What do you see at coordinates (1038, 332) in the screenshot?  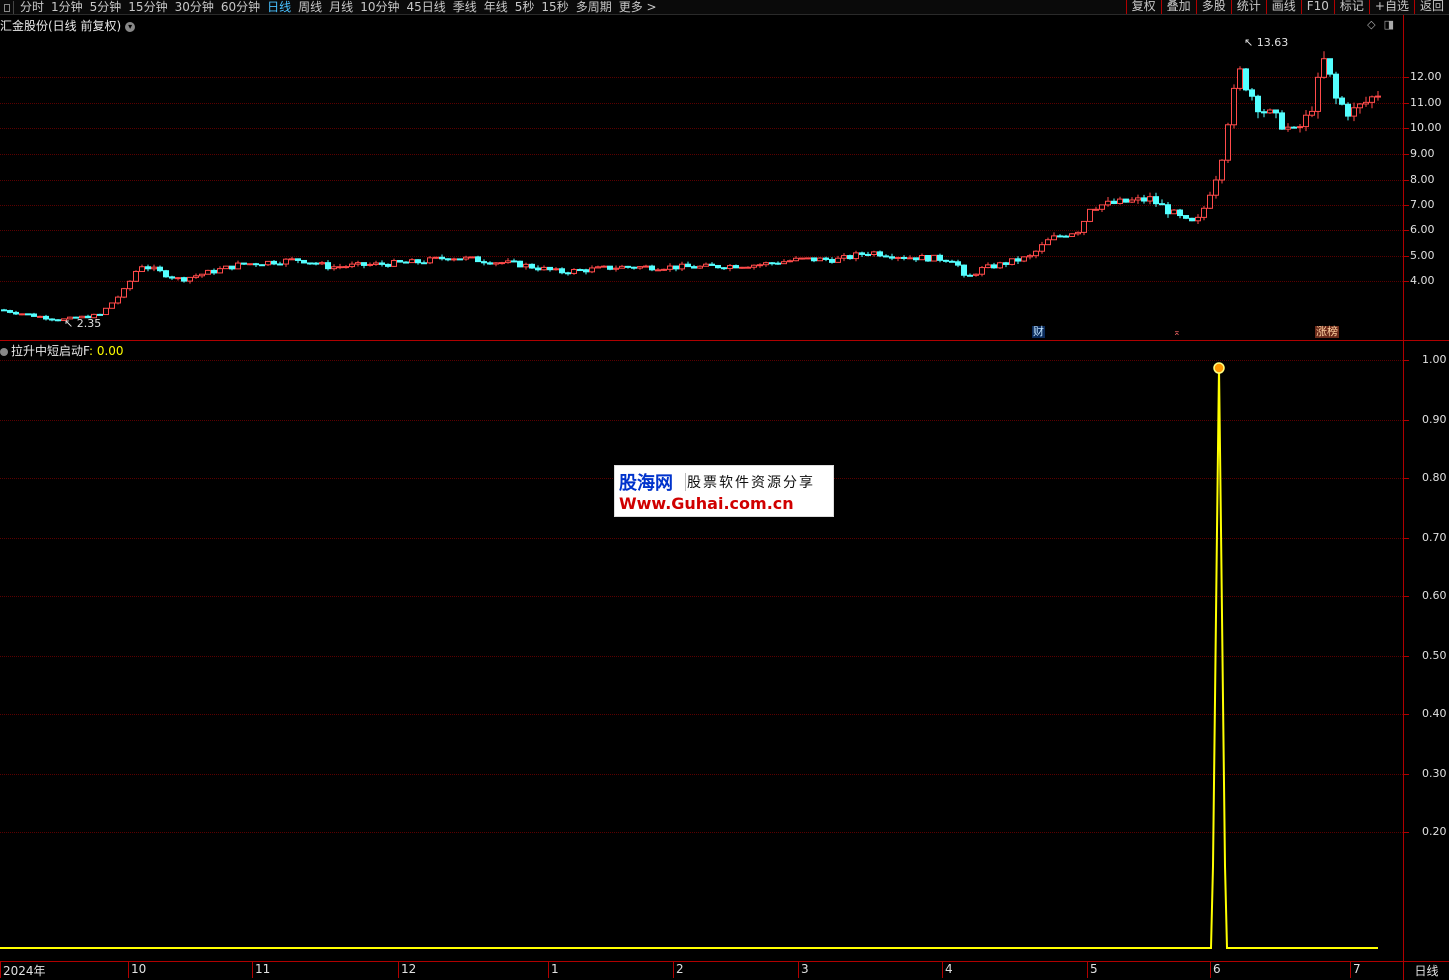 I see `finance-badge: 财` at bounding box center [1038, 332].